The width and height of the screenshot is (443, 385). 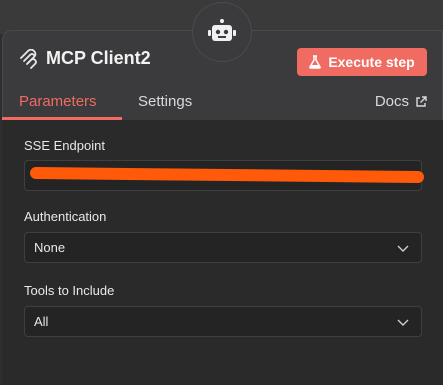 I want to click on authentication-value: None, so click(x=50, y=247).